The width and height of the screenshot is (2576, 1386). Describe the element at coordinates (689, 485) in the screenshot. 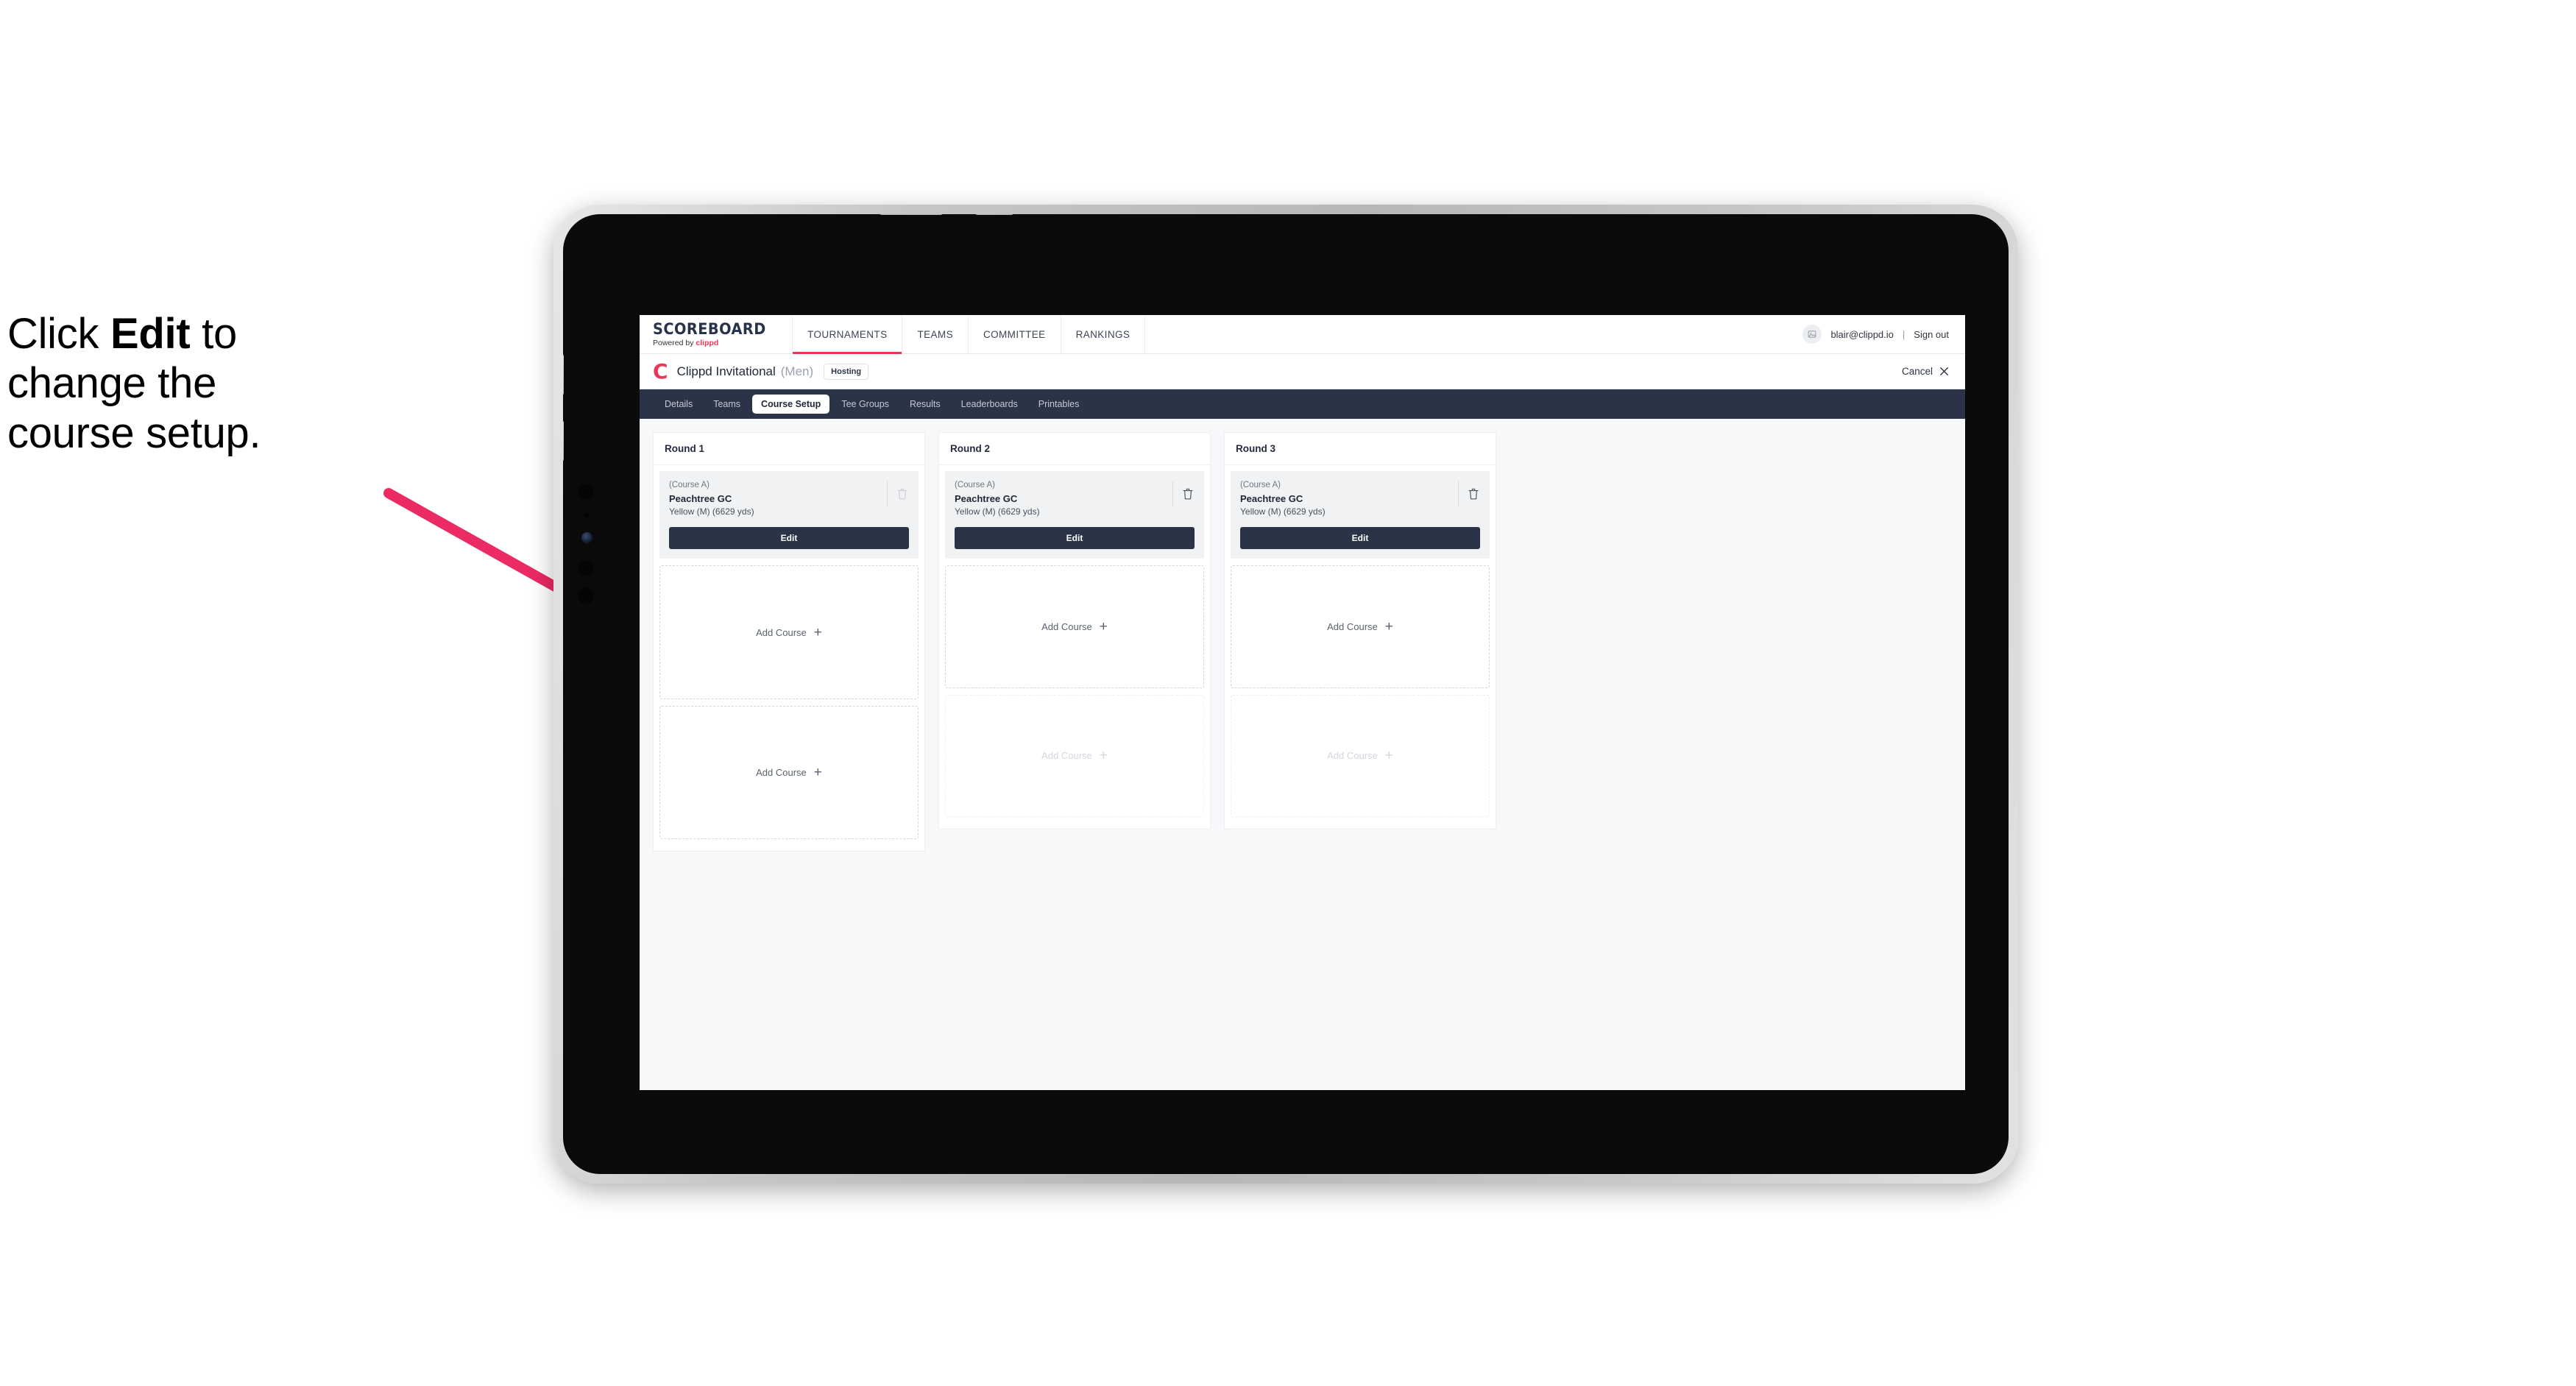

I see `course-label-r1: (Course A)` at that location.